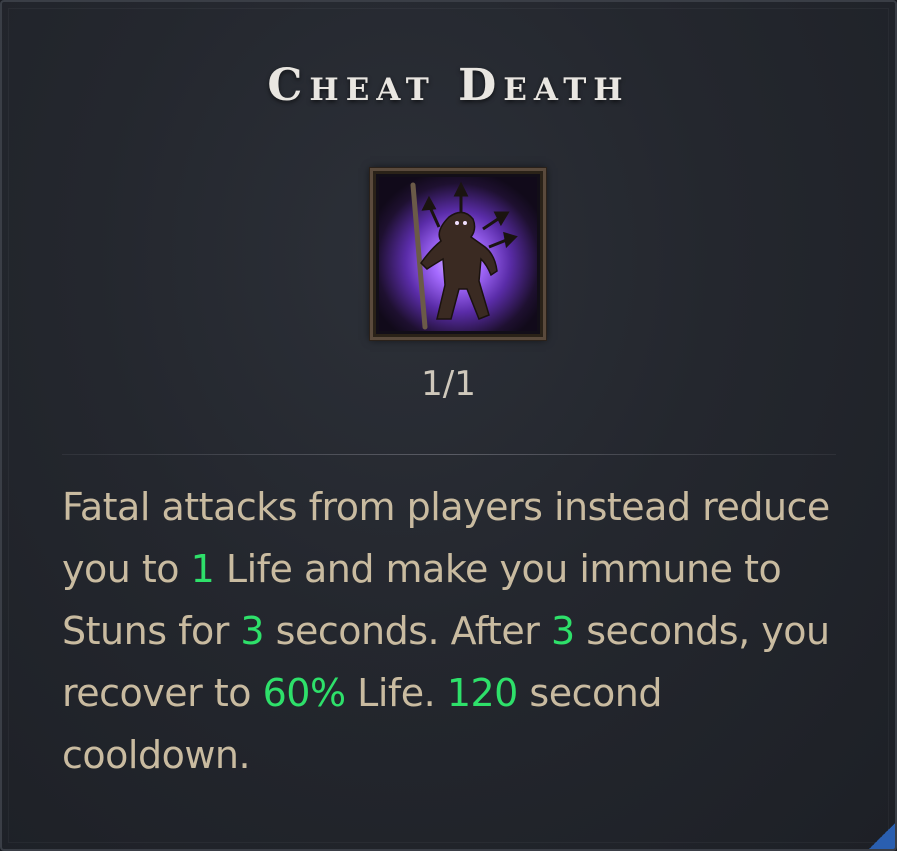 The image size is (897, 851). What do you see at coordinates (407, 631) in the screenshot?
I see `description-text: seconds. After` at bounding box center [407, 631].